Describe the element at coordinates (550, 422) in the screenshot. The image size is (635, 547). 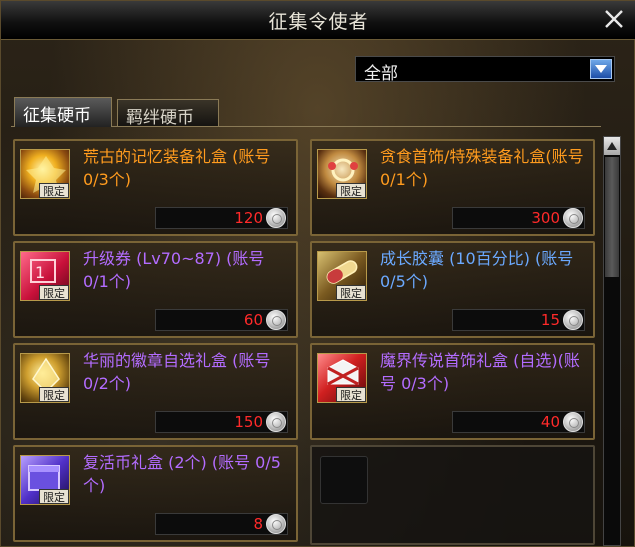
I see `item-price: 40` at that location.